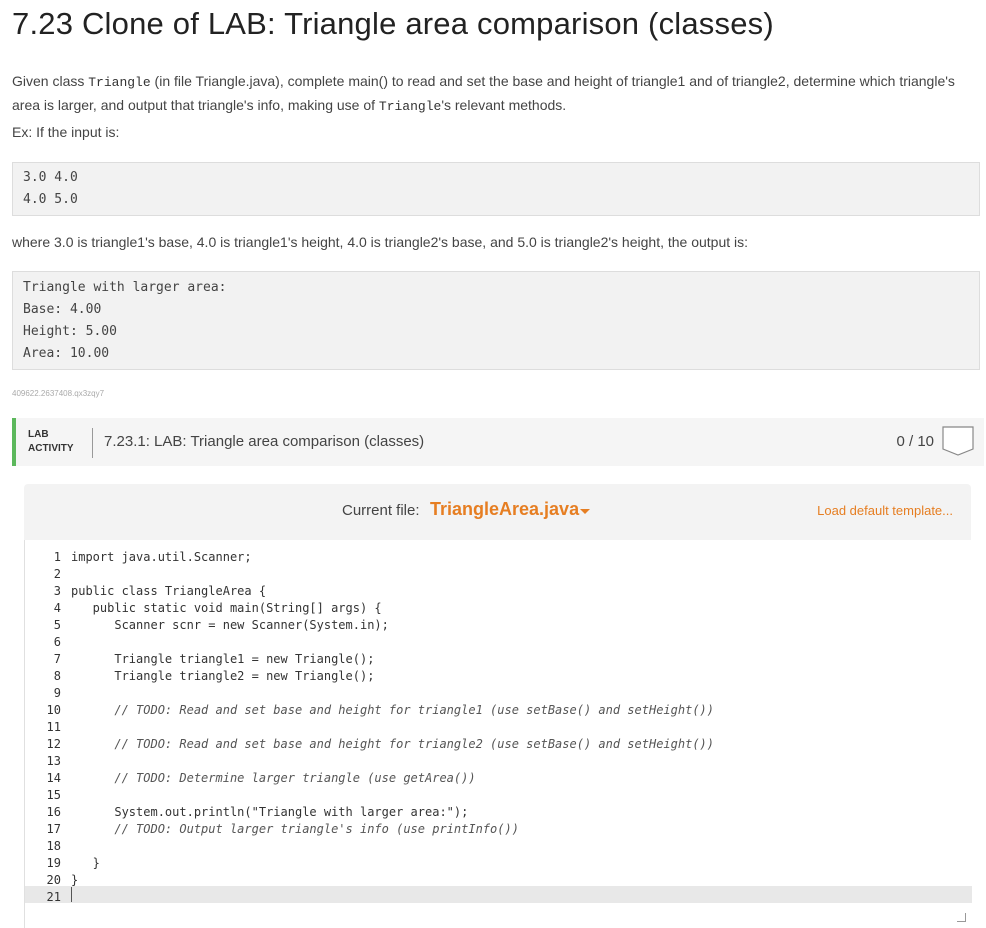 The height and width of the screenshot is (928, 986). Describe the element at coordinates (915, 441) in the screenshot. I see `lab-score: 0 / 10` at that location.